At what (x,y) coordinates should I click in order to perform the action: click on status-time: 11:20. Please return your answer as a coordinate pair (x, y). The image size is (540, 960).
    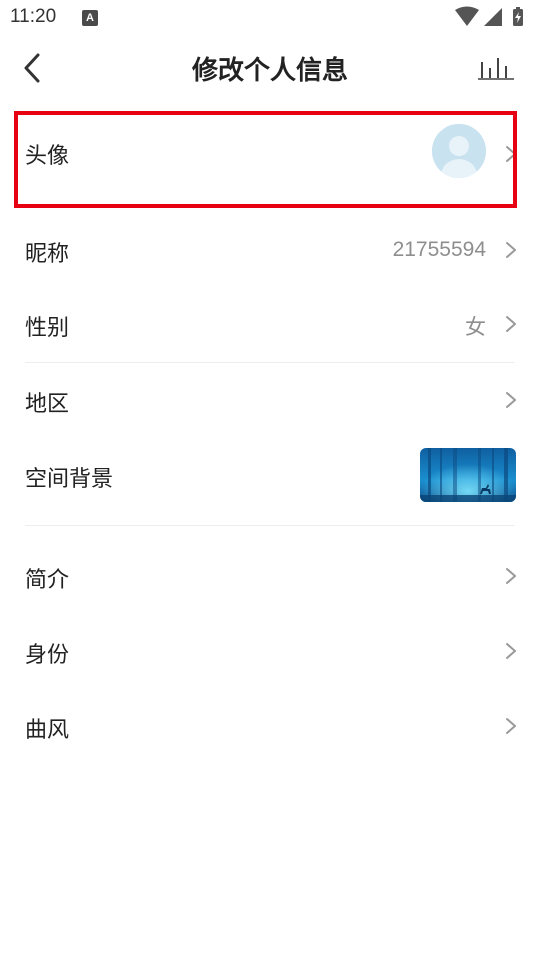
    Looking at the image, I should click on (33, 16).